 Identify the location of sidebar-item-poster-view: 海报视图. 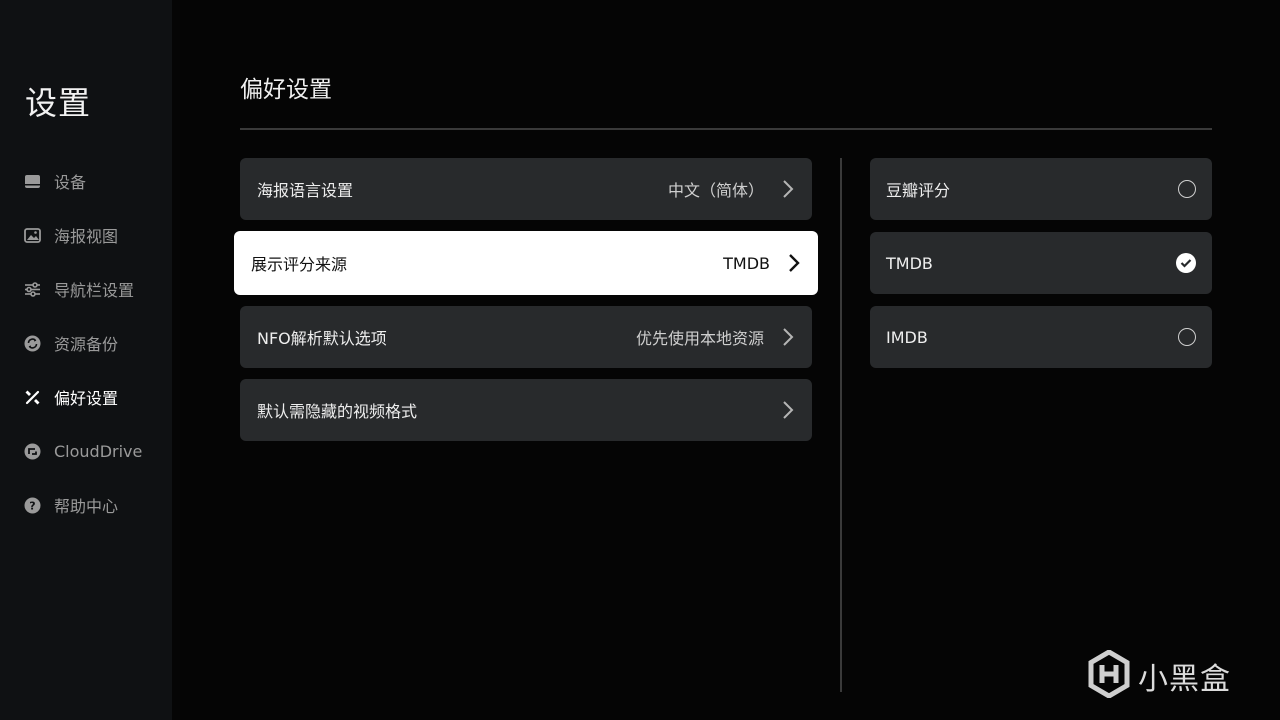
(86, 235).